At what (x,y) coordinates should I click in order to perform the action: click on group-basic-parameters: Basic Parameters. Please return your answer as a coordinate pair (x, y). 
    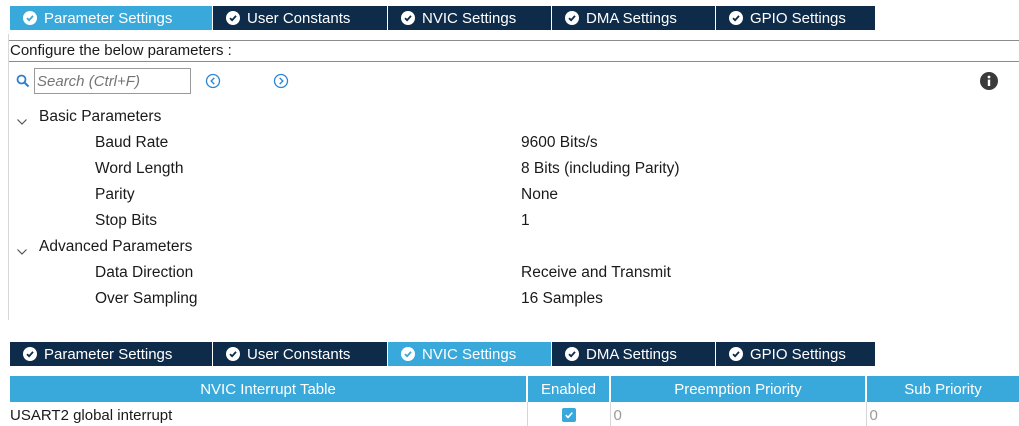
    Looking at the image, I should click on (514, 117).